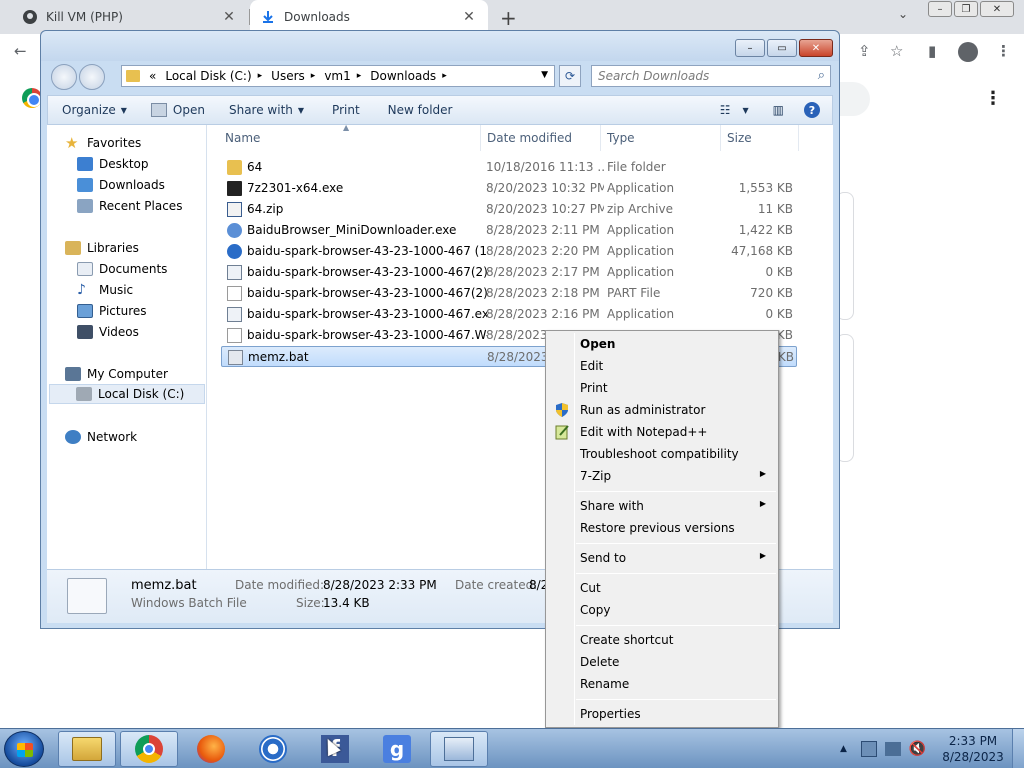 The height and width of the screenshot is (768, 1024). I want to click on preview-pane-icon: ▥, so click(778, 110).